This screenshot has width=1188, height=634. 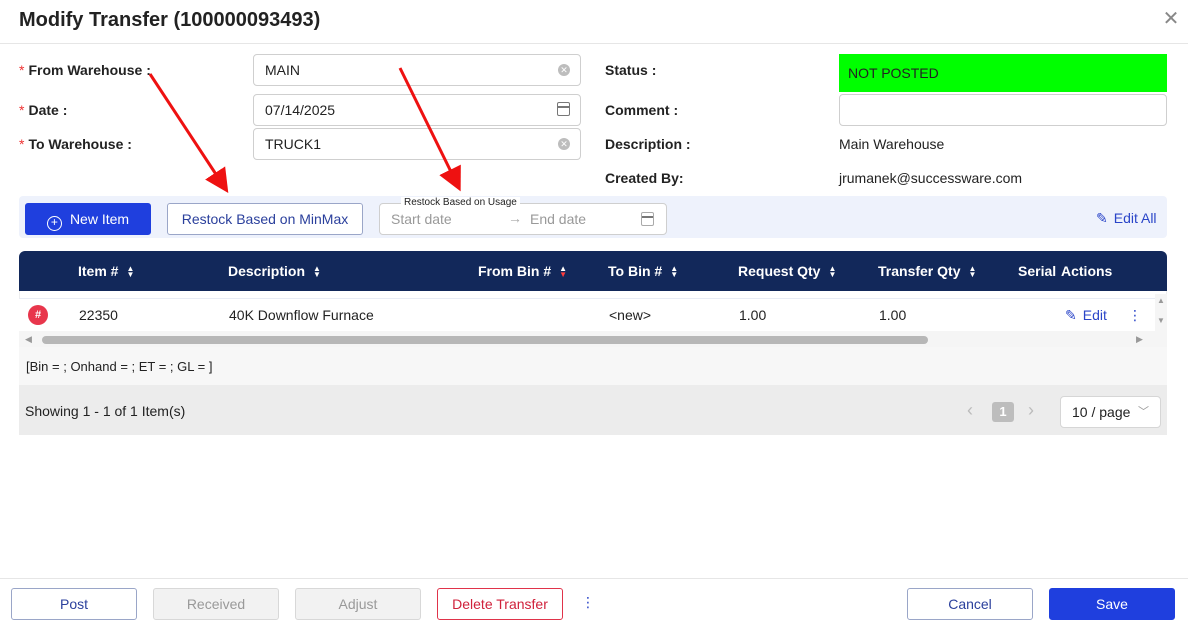 What do you see at coordinates (588, 602) in the screenshot?
I see `more-actions-icon: ⋮` at bounding box center [588, 602].